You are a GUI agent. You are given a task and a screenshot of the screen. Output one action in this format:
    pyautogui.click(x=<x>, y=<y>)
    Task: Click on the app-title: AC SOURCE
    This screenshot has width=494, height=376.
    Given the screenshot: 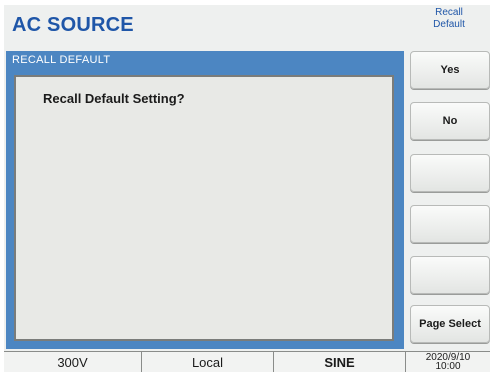 What is the action you would take?
    pyautogui.click(x=73, y=25)
    